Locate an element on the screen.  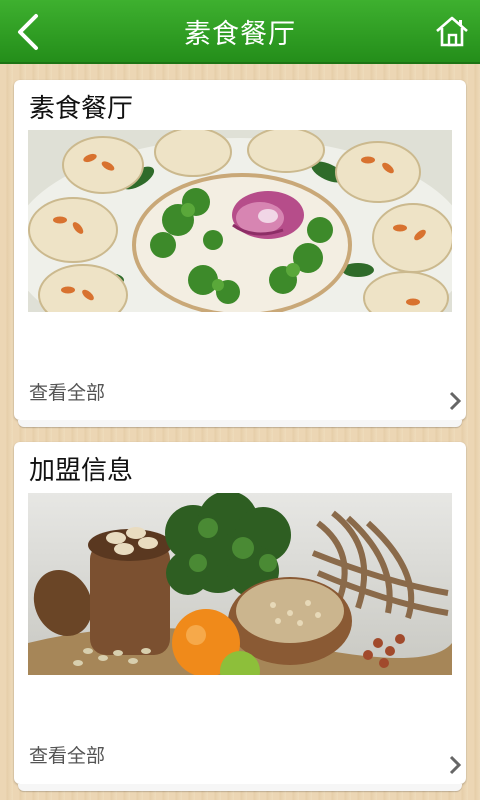
title-bar: 素食餐厅 is located at coordinates (240, 32).